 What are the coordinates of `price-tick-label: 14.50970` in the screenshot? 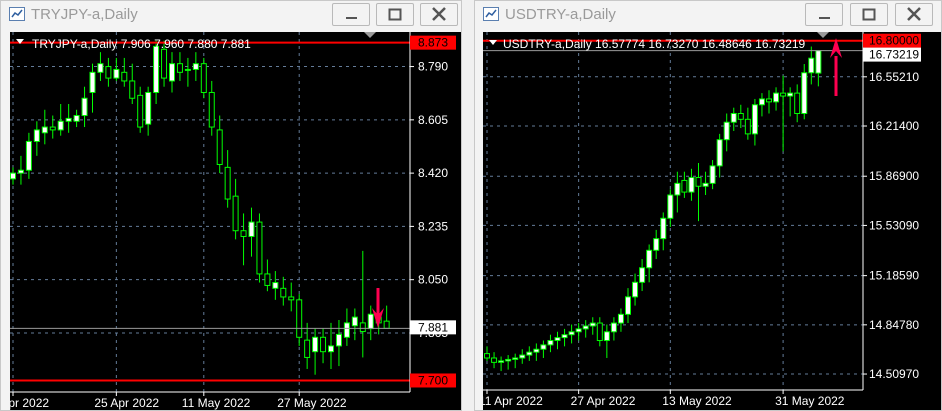 It's located at (894, 374).